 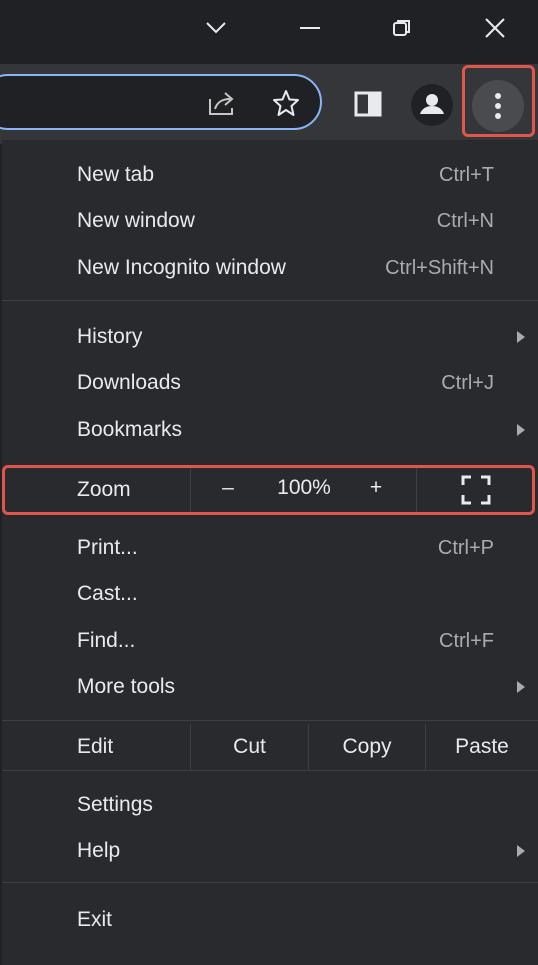 I want to click on menu-item-new-tab: New tab Ctrl+T, so click(x=270, y=175).